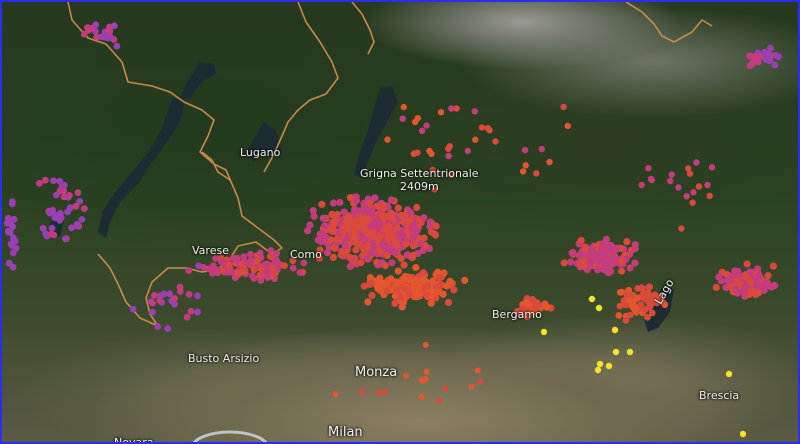 The image size is (800, 444). I want to click on label-brescia: Brescia, so click(719, 395).